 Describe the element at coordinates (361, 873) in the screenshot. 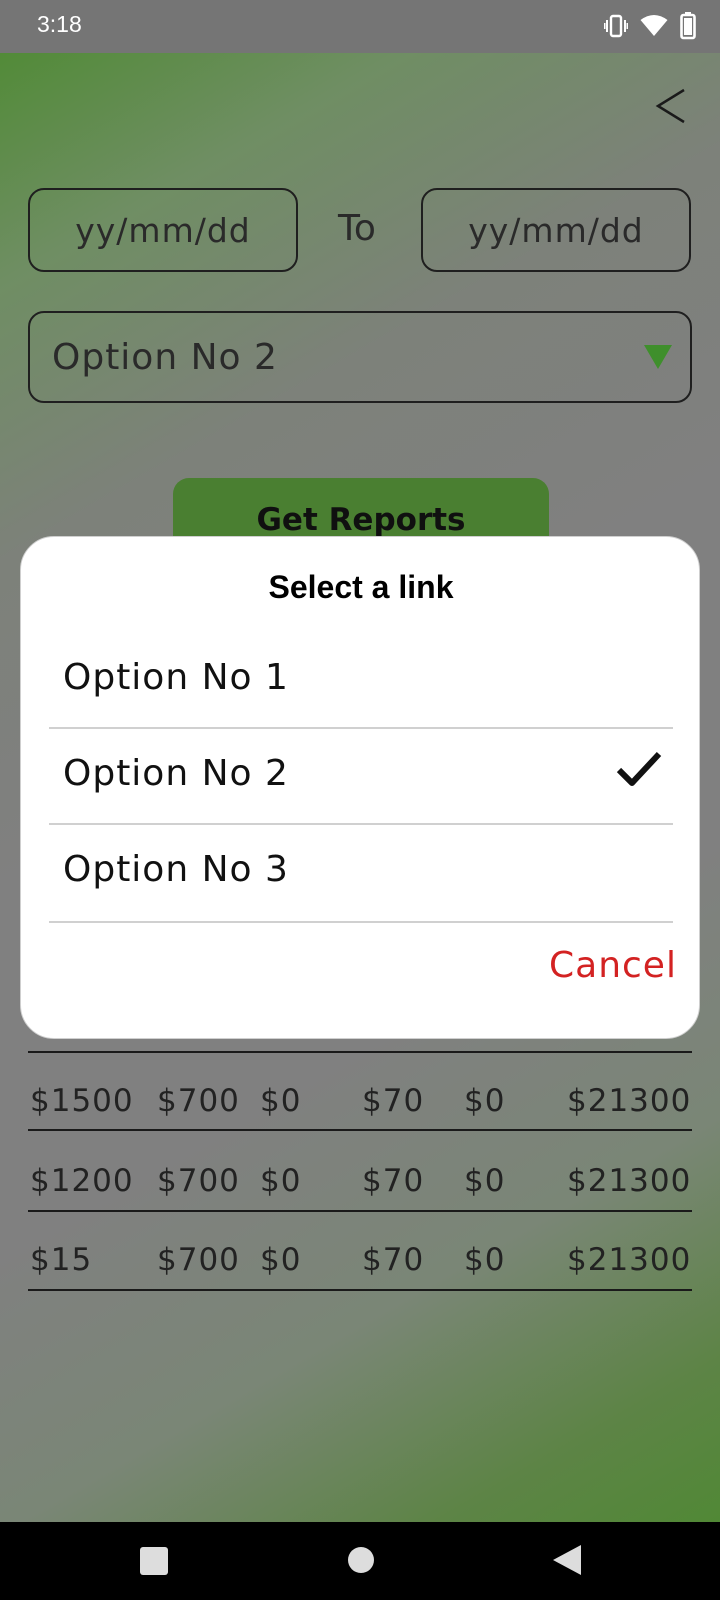

I see `dialog-option-3: Option No 3` at that location.